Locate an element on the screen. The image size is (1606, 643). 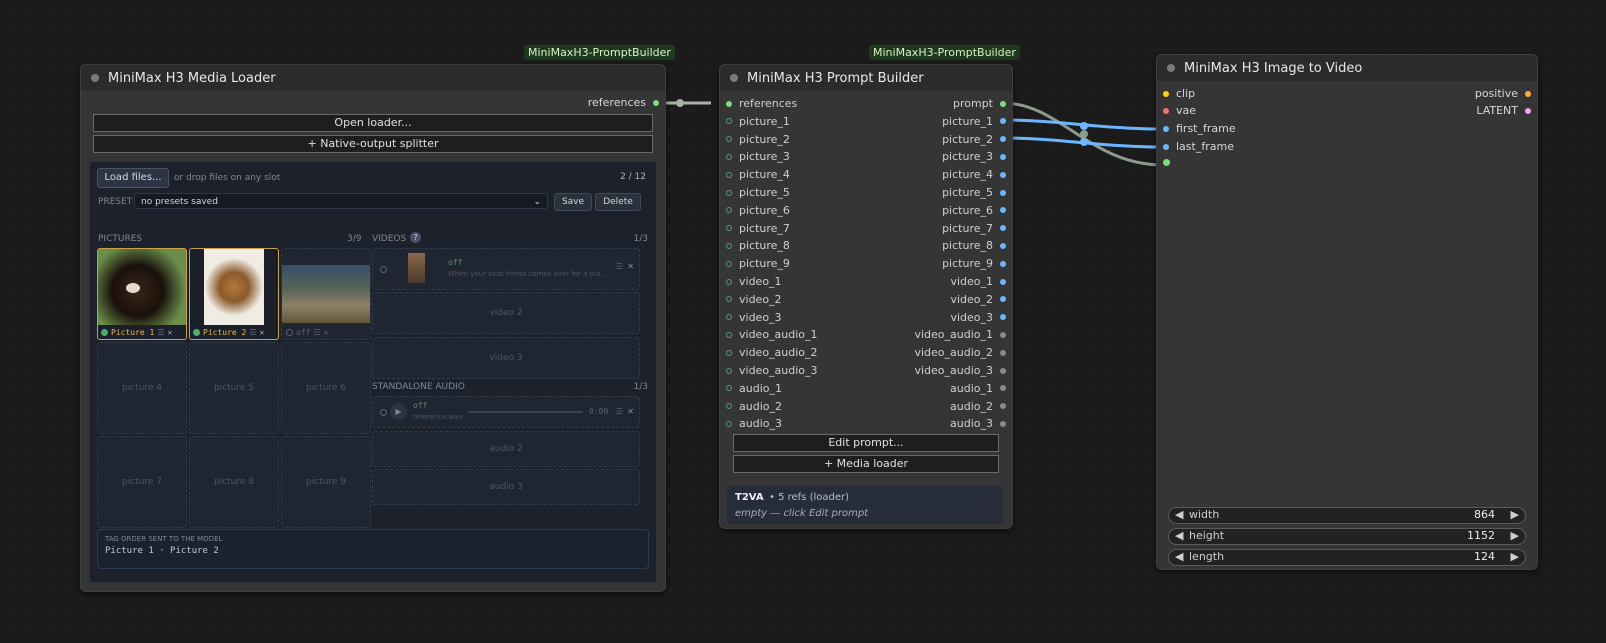
output-slot-video_2: video_2 is located at coordinates (978, 299).